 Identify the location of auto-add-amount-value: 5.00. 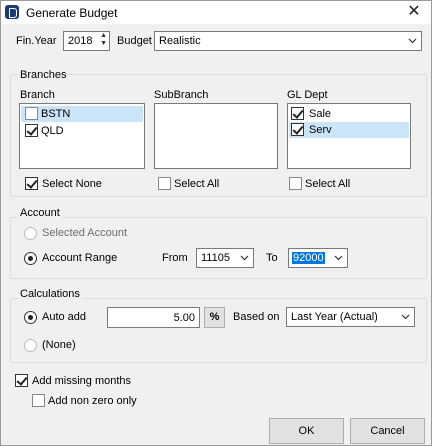
(184, 318).